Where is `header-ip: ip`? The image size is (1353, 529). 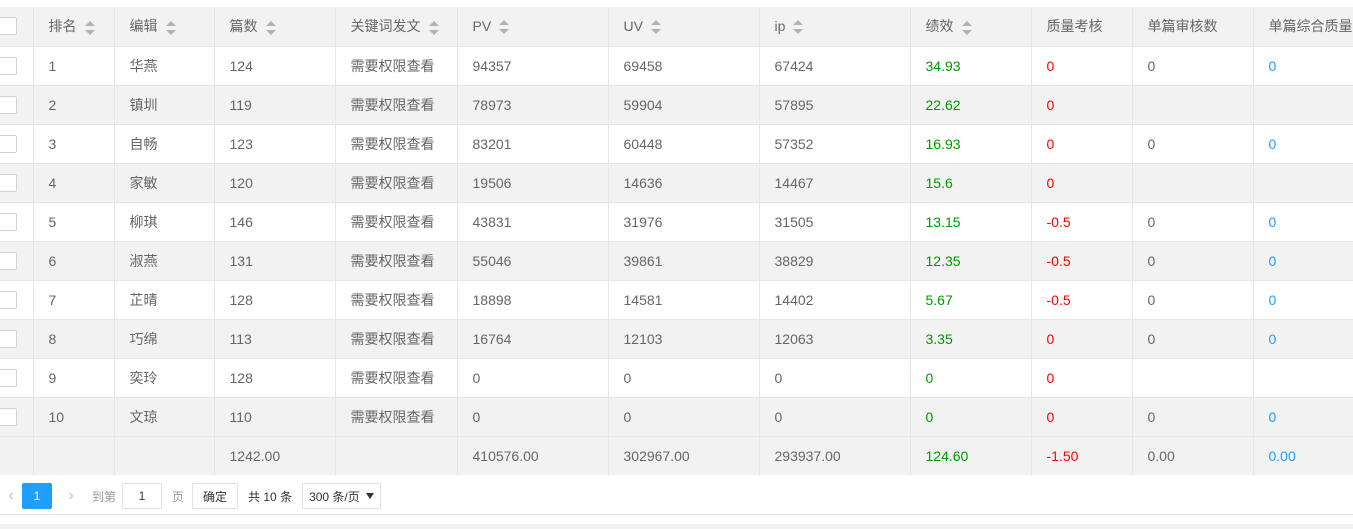 header-ip: ip is located at coordinates (835, 27).